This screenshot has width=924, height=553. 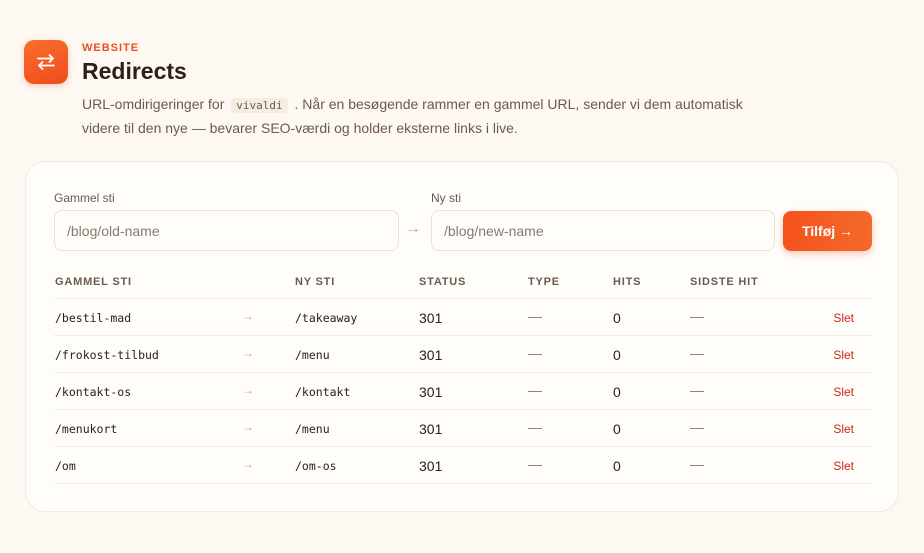 What do you see at coordinates (413, 228) in the screenshot?
I see `form-arrow-icon: →` at bounding box center [413, 228].